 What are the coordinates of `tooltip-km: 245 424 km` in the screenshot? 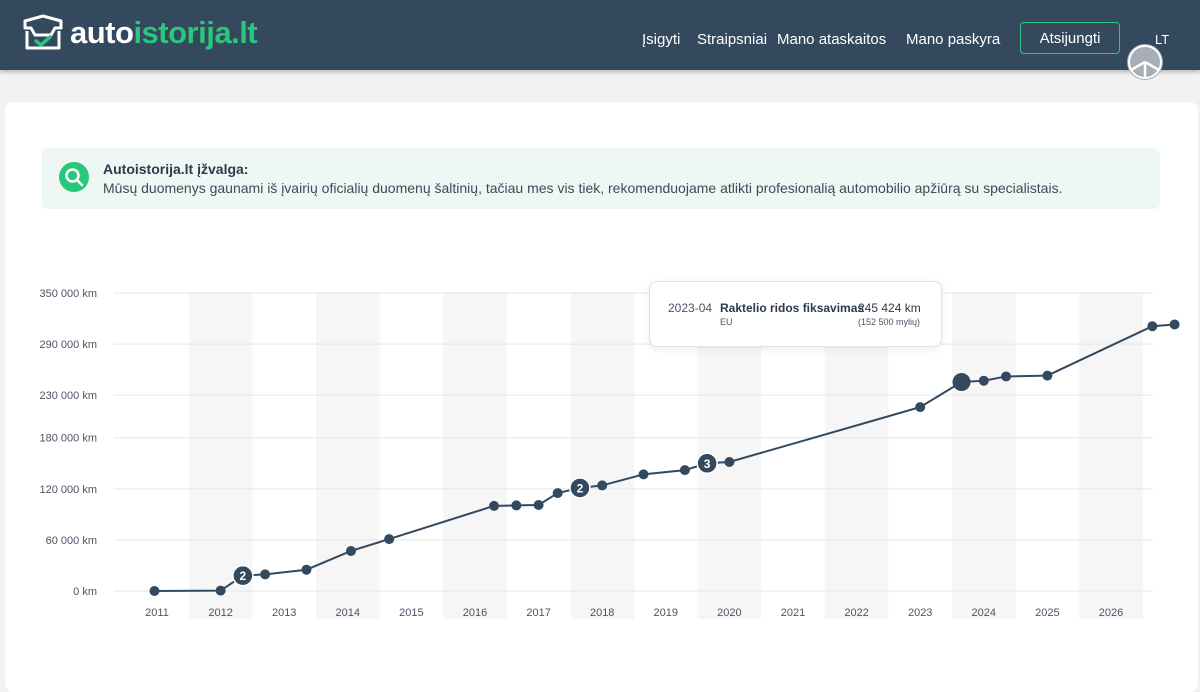 It's located at (889, 308).